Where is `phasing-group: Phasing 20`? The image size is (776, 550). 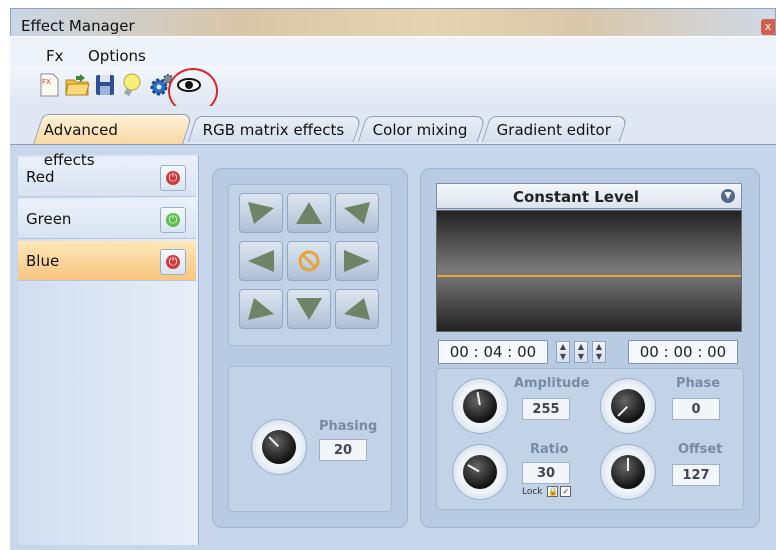 phasing-group: Phasing 20 is located at coordinates (310, 439).